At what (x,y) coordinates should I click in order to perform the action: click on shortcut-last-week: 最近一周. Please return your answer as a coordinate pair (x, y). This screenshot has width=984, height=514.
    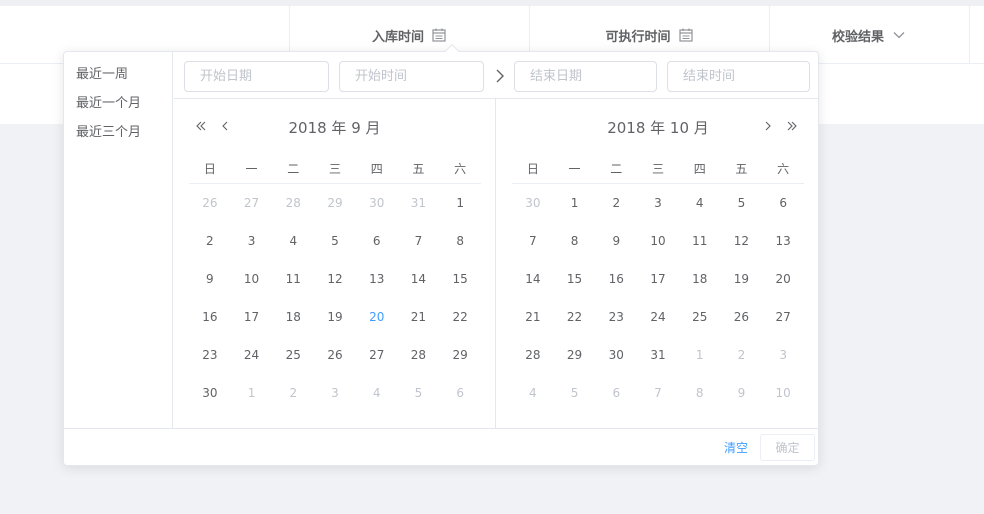
    Looking at the image, I should click on (118, 74).